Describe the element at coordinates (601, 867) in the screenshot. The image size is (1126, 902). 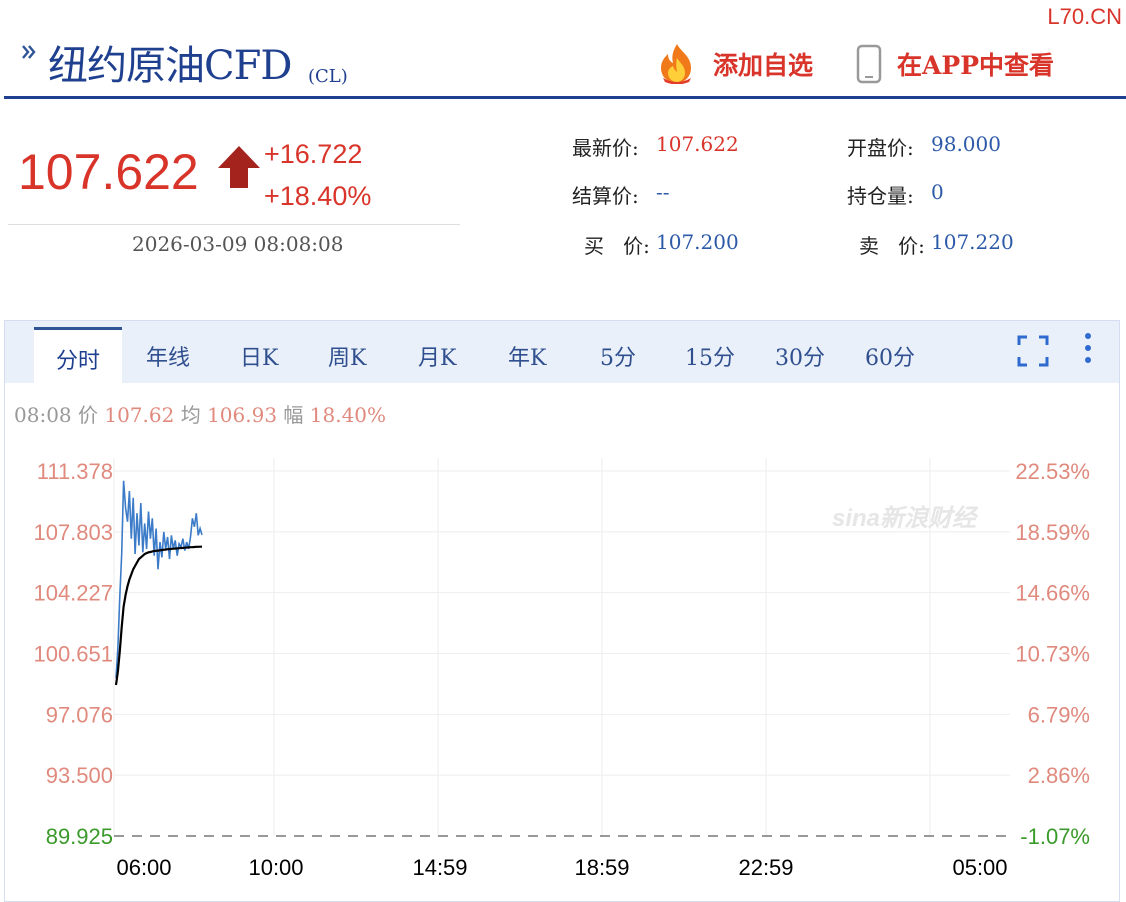
I see `x-tick: 18:59` at that location.